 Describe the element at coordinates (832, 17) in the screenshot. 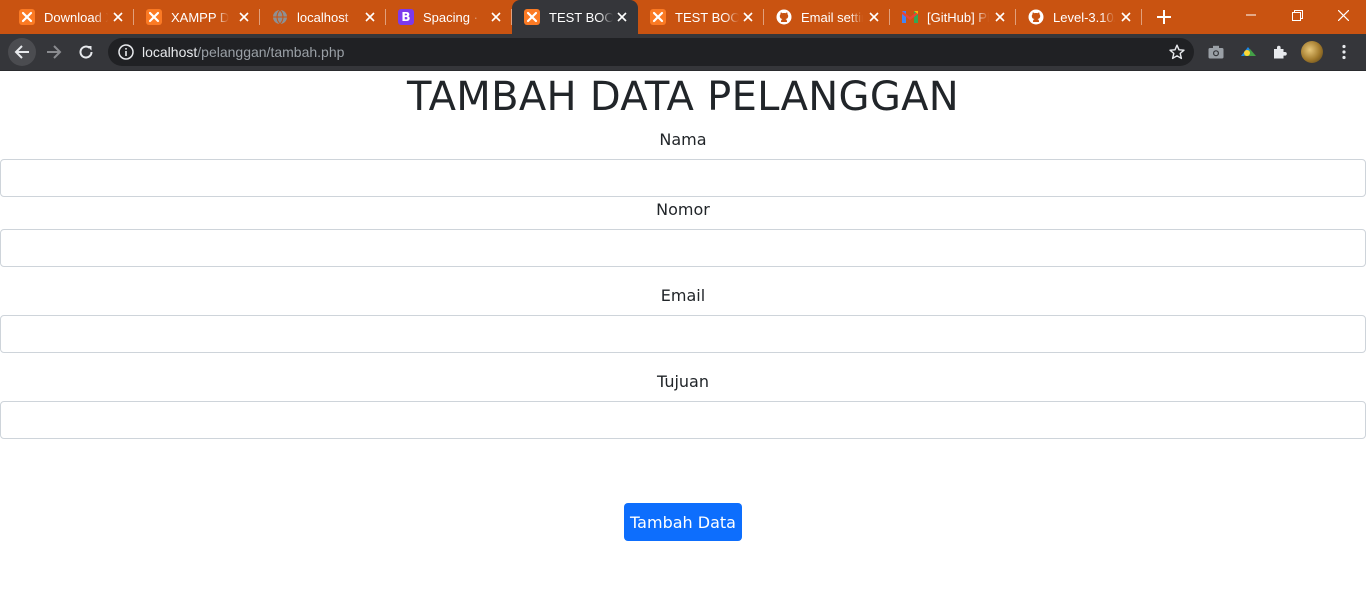

I see `tab-title: Email settin` at that location.